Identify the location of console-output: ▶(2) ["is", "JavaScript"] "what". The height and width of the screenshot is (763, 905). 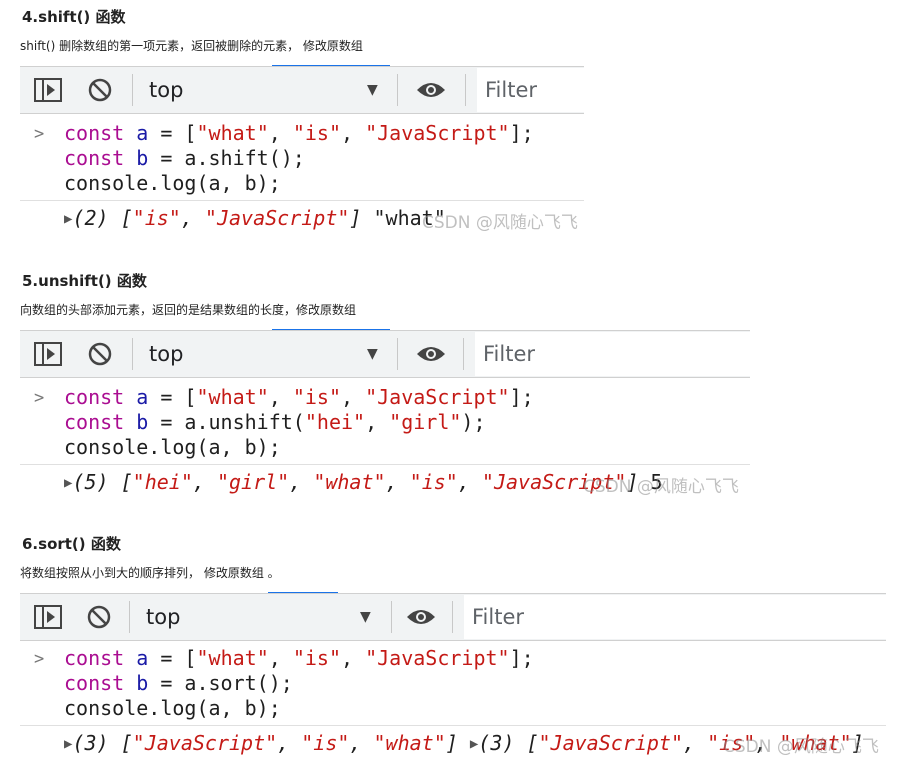
(255, 220).